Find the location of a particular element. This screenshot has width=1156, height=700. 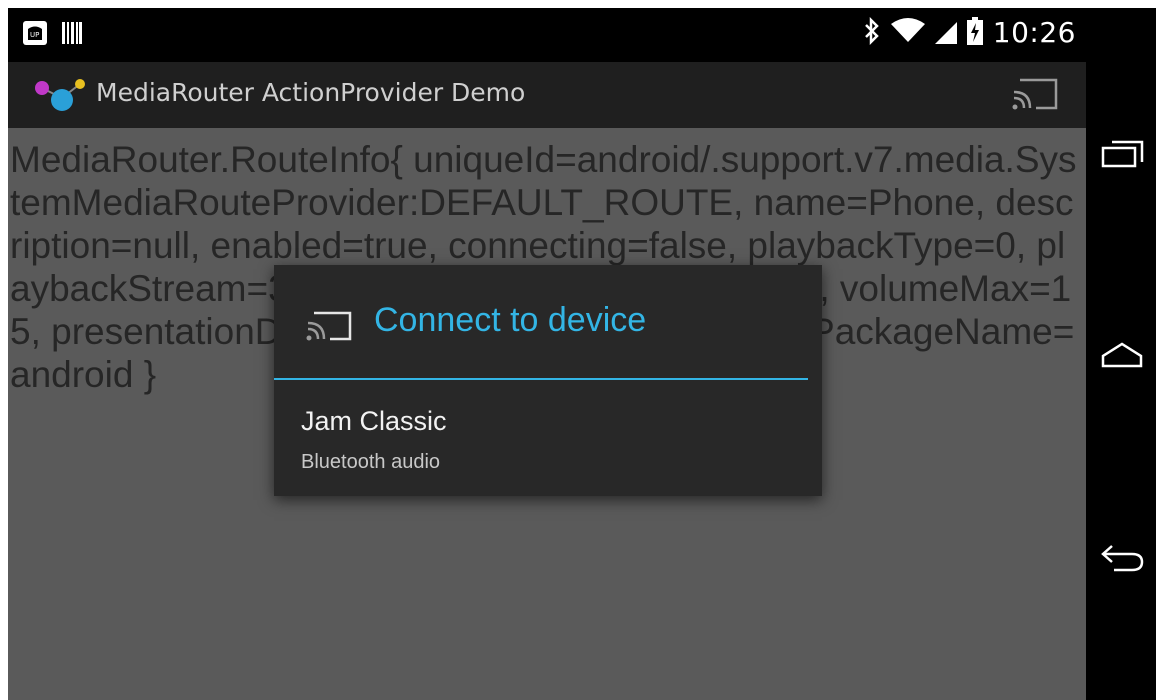

battery-charging-icon is located at coordinates (974, 32).